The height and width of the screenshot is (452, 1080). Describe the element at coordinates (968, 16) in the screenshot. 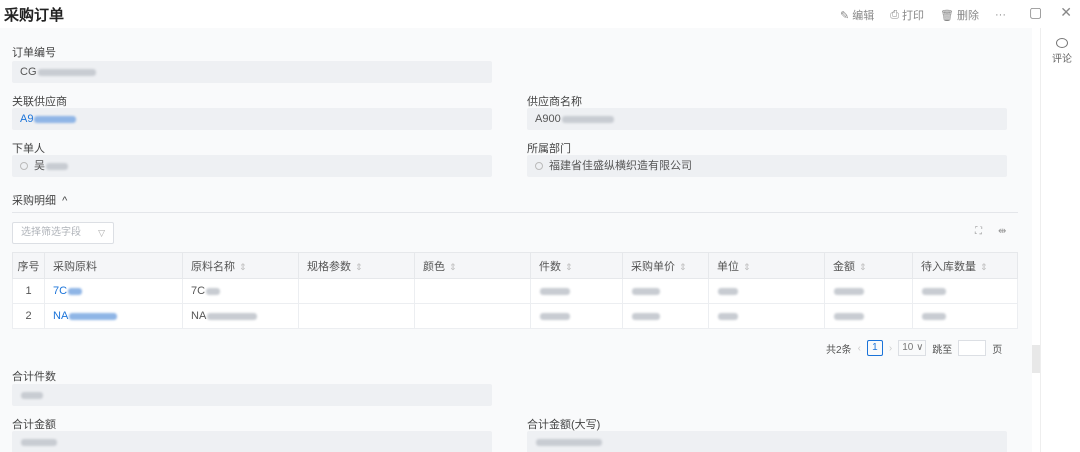

I see `delete-label: 删除` at that location.